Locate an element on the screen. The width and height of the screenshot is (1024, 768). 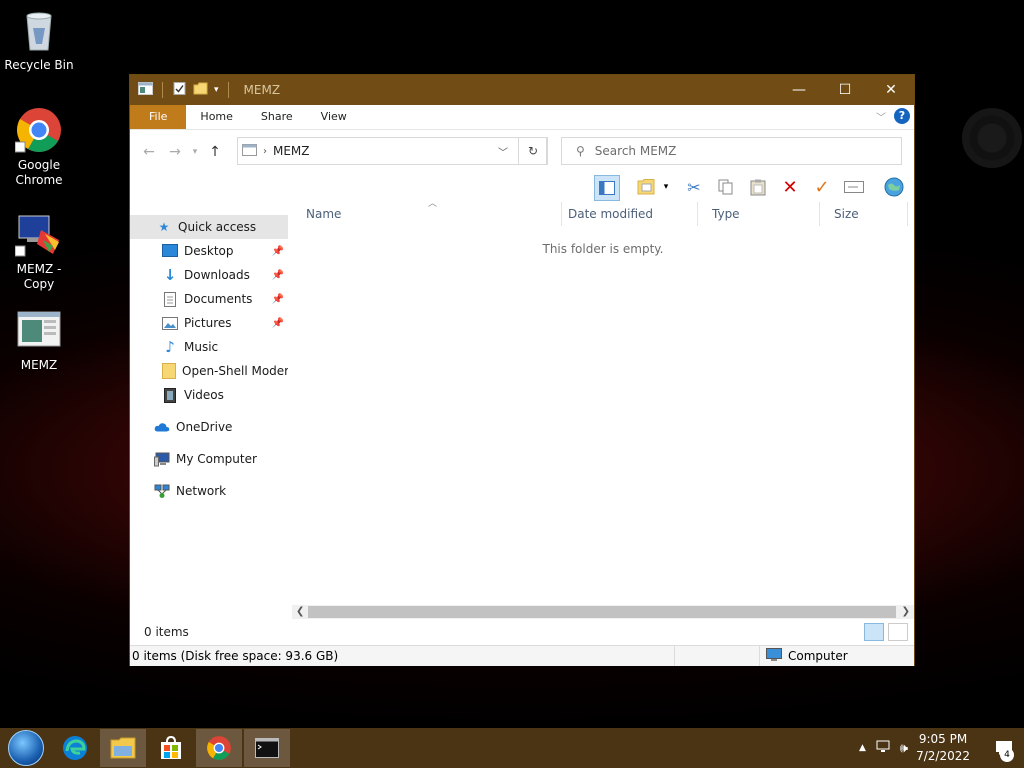
nav-onedrive: OneDrive is located at coordinates (209, 427).